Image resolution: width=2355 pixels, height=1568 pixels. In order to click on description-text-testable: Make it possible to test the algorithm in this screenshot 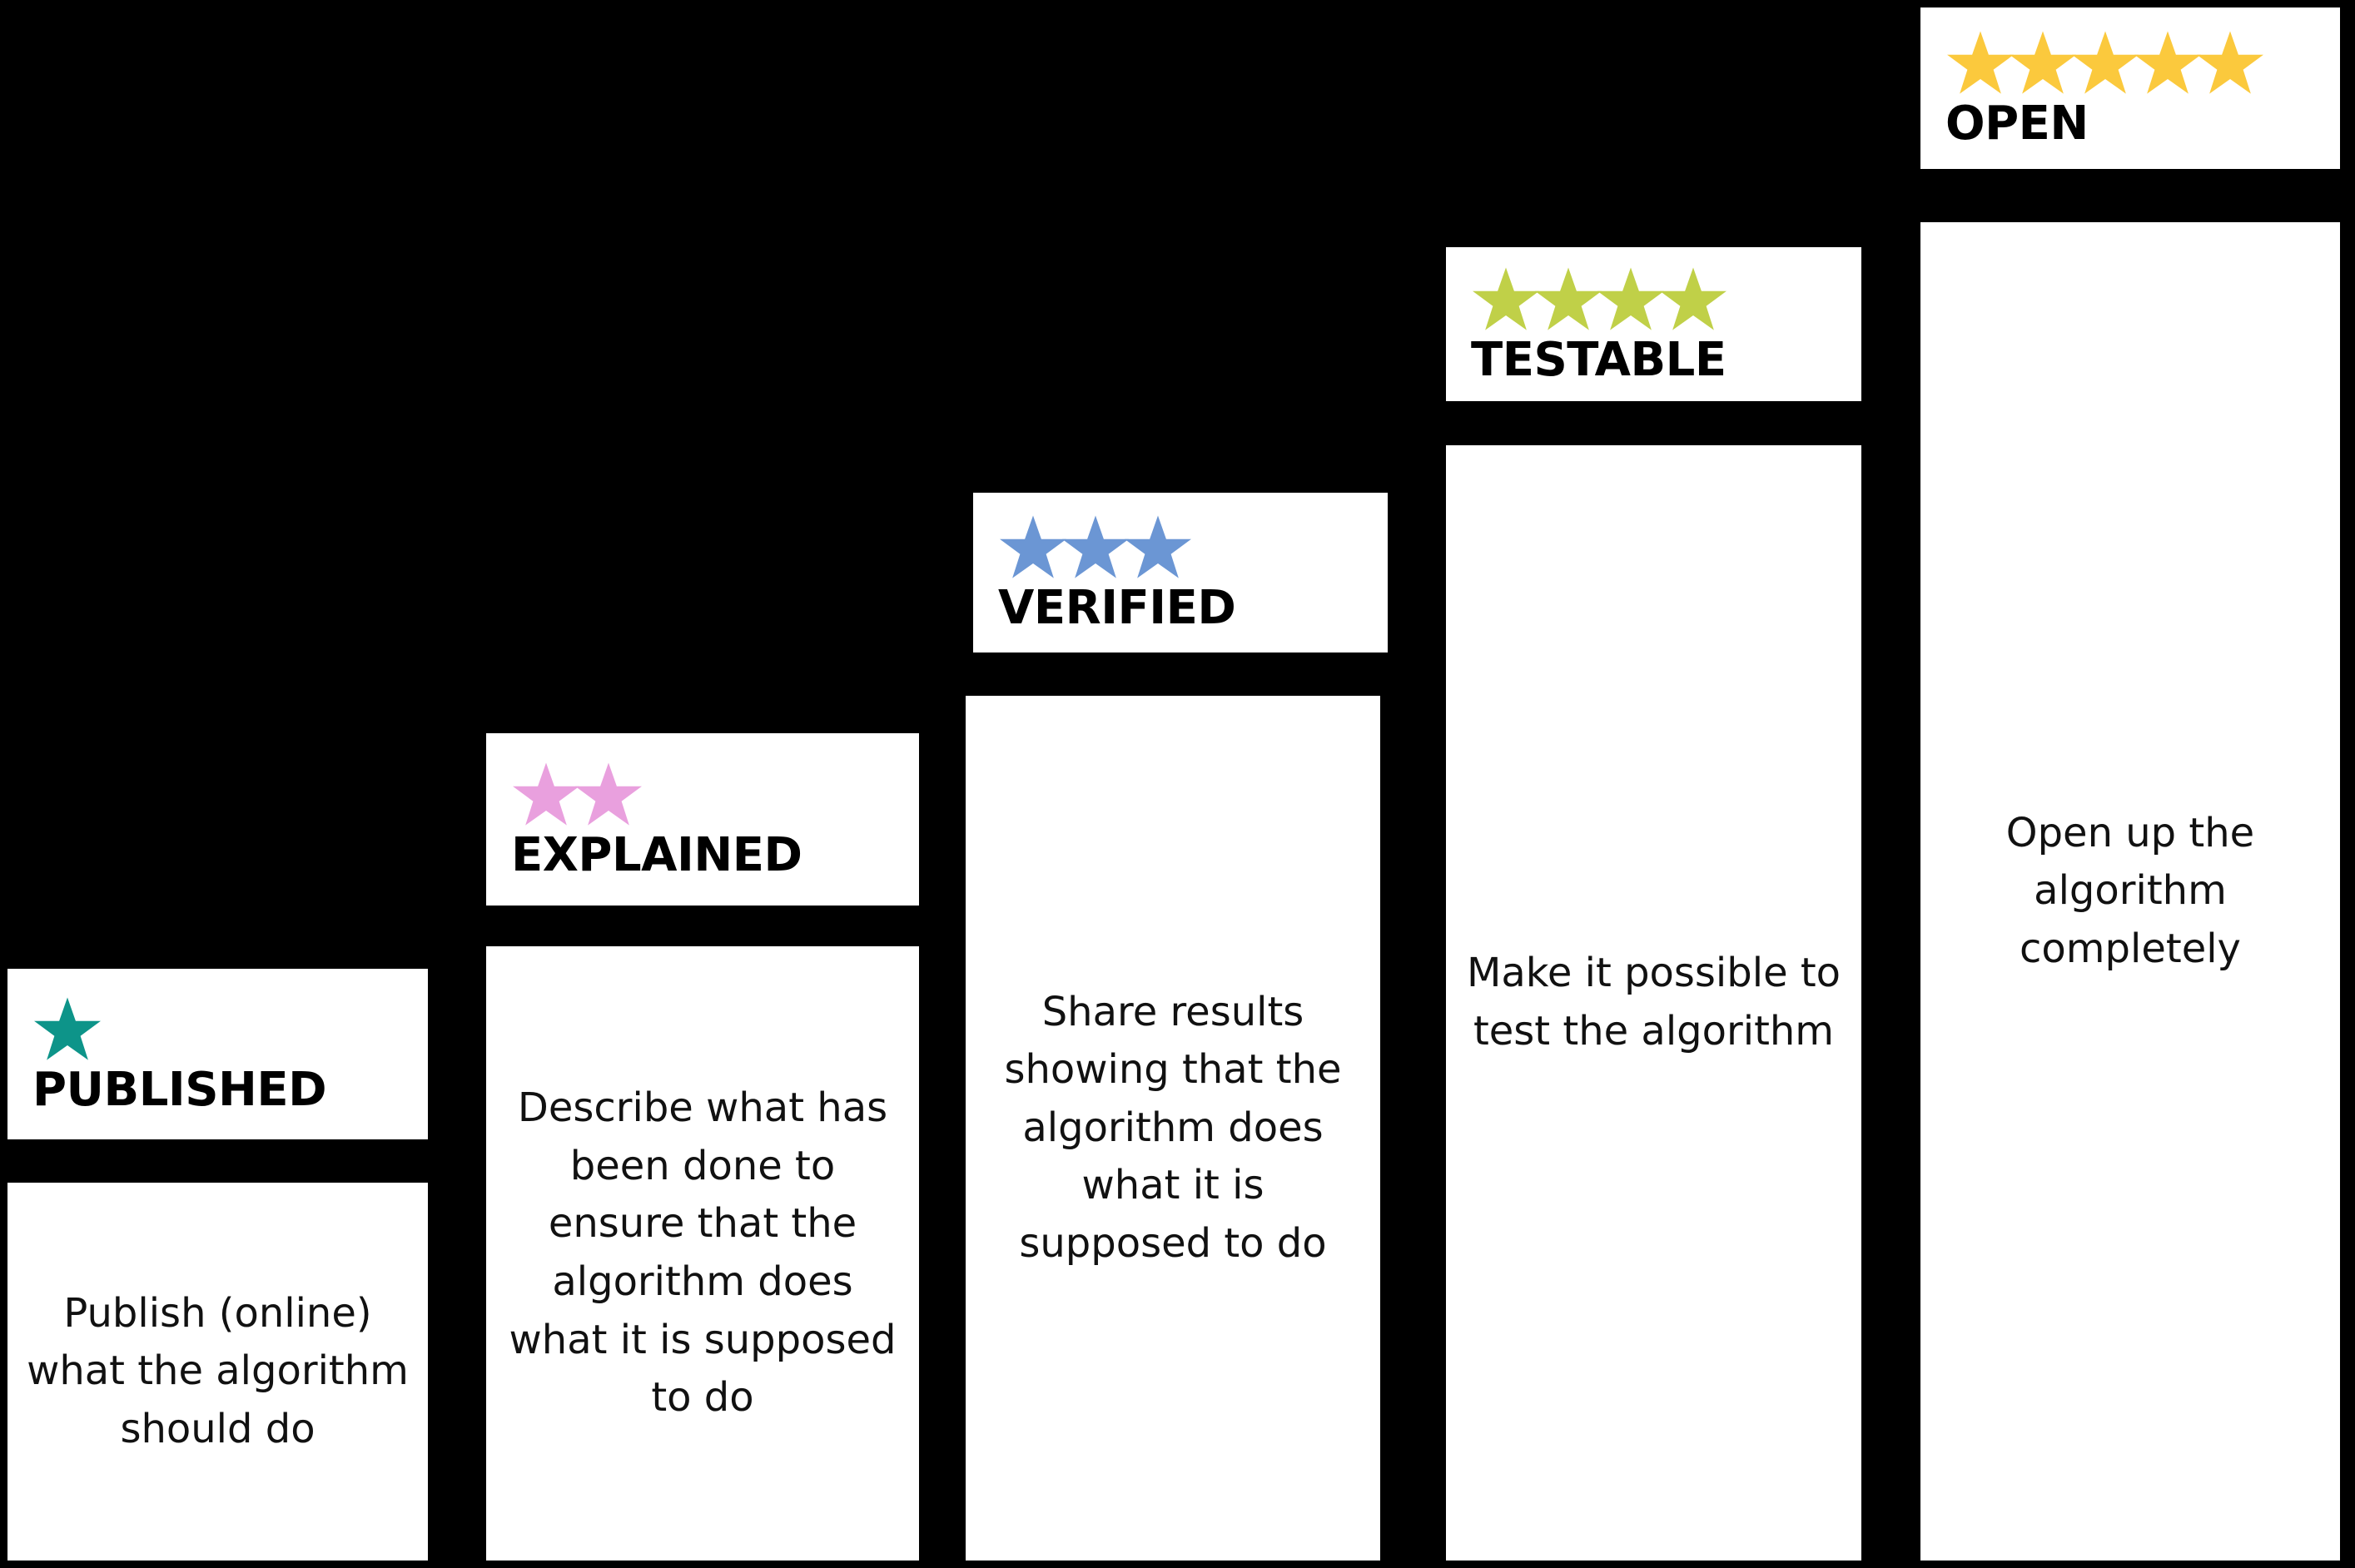, I will do `click(1653, 1002)`.